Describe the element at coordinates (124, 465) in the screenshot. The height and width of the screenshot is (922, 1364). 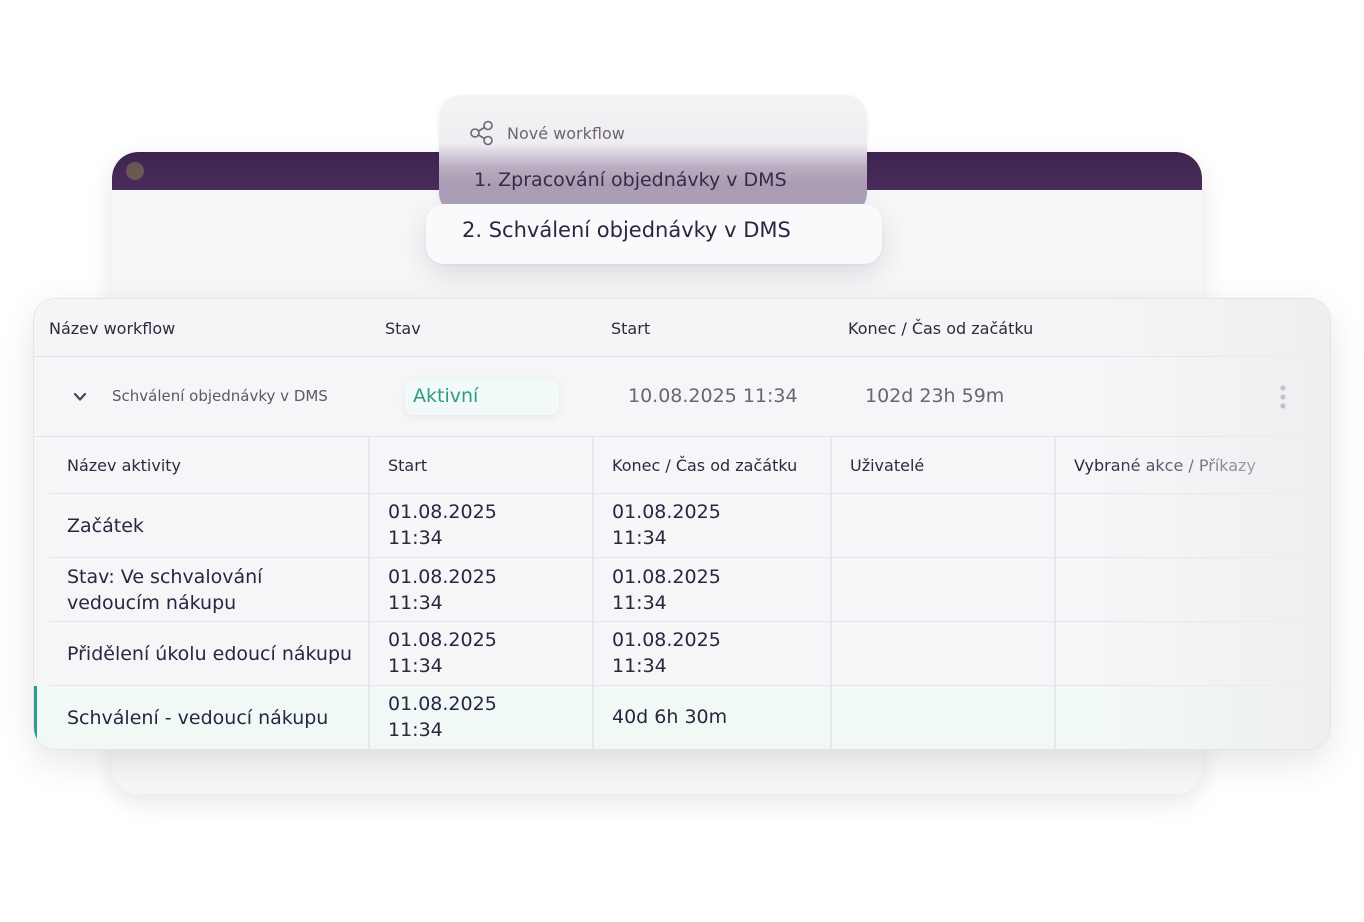
I see `activity-header-name: Název aktivity` at that location.